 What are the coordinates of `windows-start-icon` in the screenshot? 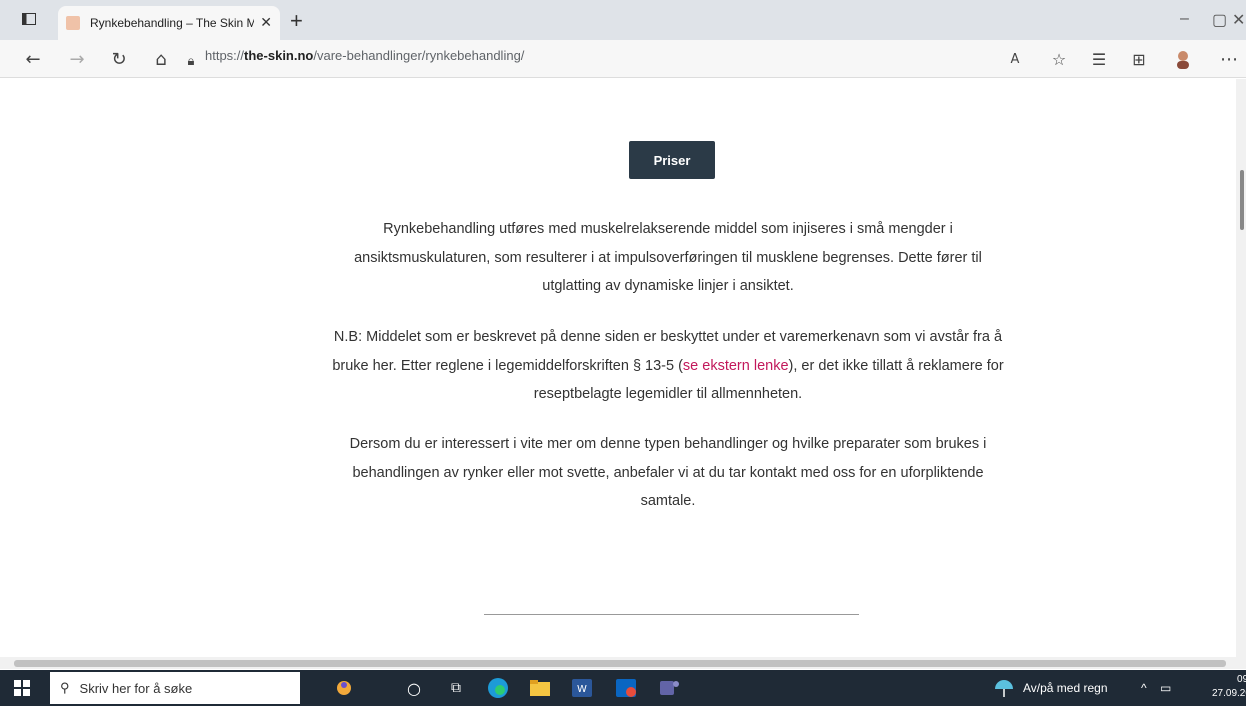 It's located at (22, 688).